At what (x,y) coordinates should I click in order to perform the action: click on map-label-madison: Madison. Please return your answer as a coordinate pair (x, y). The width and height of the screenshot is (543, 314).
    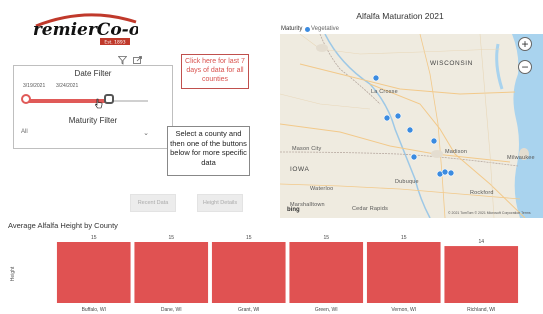
    Looking at the image, I should click on (456, 152).